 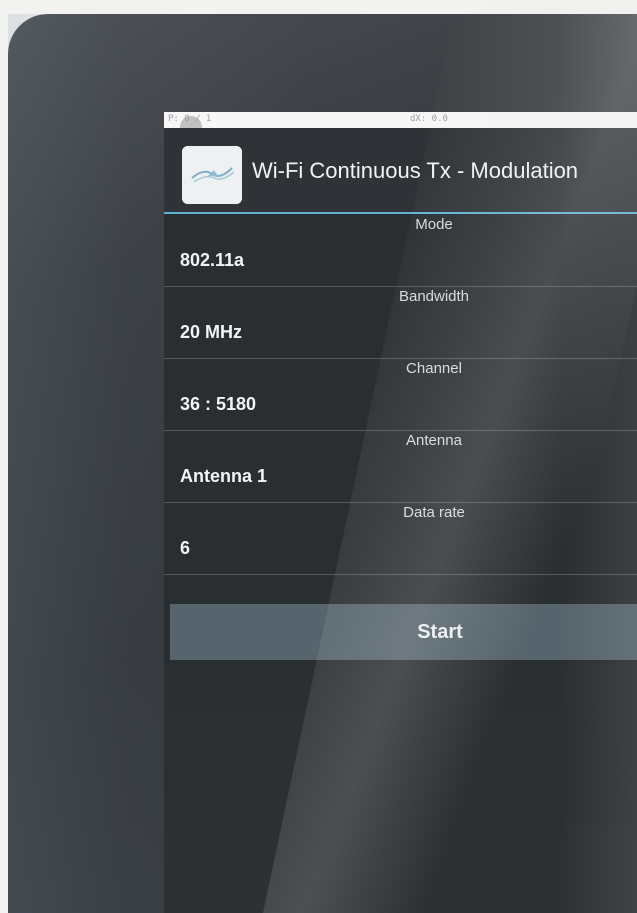 I want to click on setting-label: Antenna, so click(x=434, y=440).